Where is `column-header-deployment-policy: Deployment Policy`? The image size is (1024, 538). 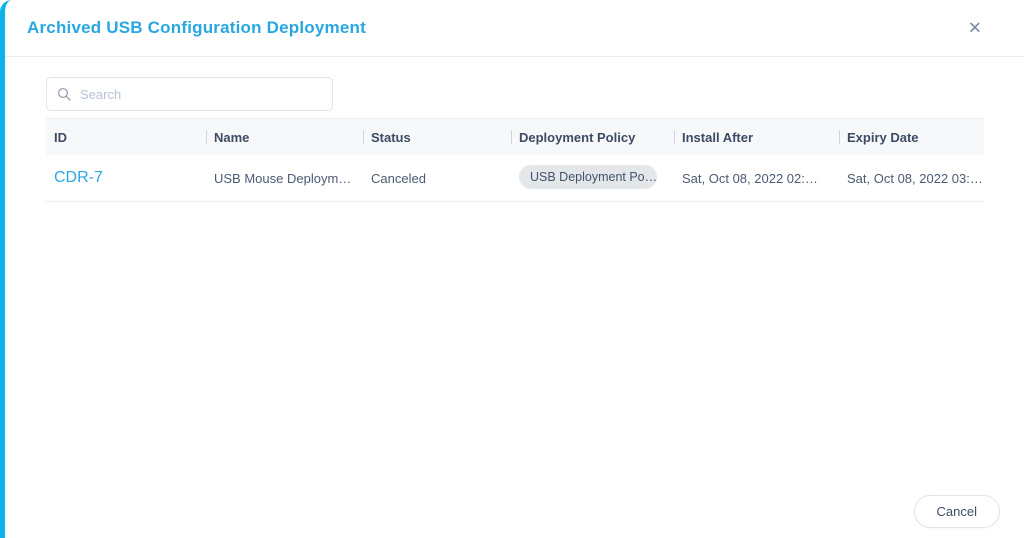
column-header-deployment-policy: Deployment Policy is located at coordinates (592, 137).